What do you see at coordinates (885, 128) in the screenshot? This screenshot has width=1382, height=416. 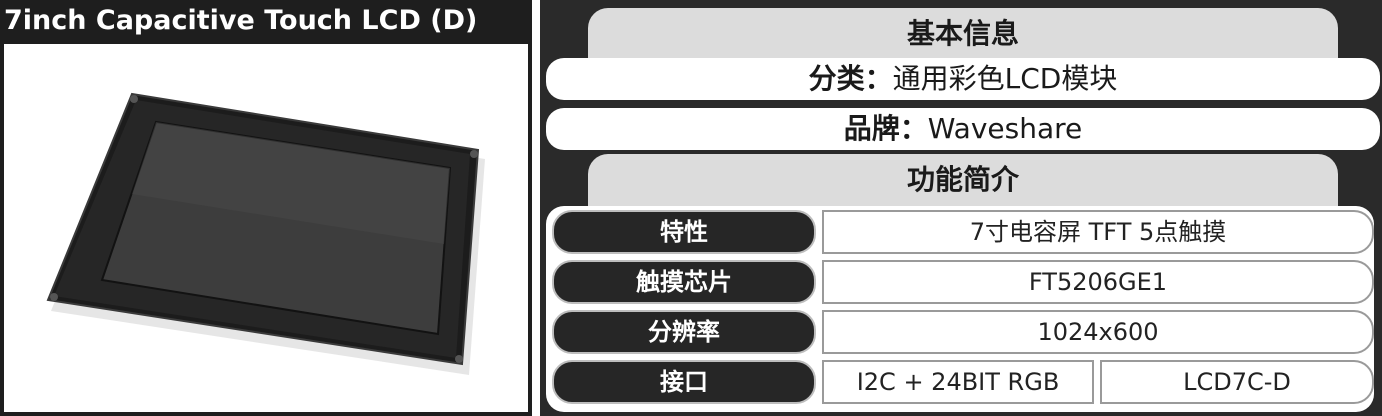 I see `brand-label: 品牌：` at bounding box center [885, 128].